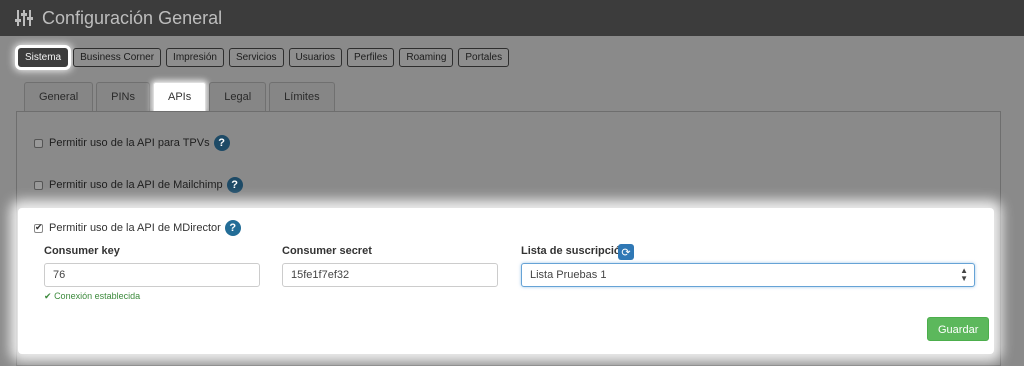 Image resolution: width=1024 pixels, height=366 pixels. I want to click on mailchimp-api-checkbox, so click(38, 185).